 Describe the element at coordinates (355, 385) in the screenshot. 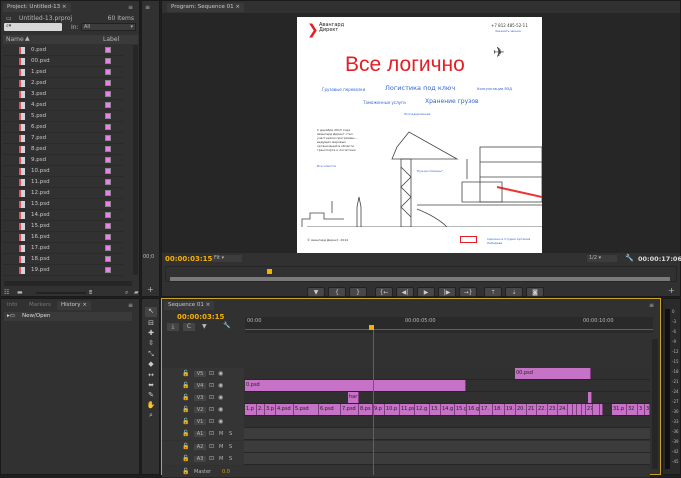

I see `clip: 0.psd` at that location.